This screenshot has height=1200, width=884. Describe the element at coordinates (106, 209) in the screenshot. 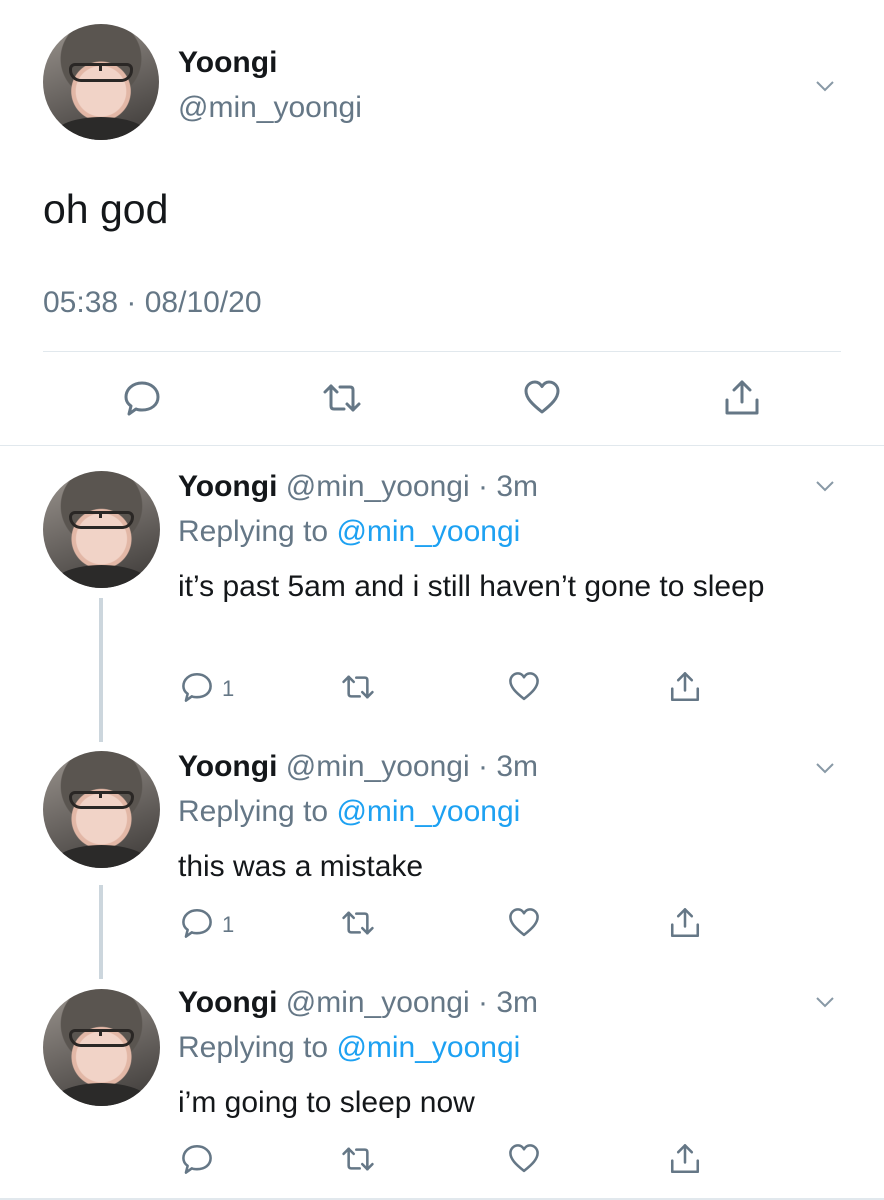

I see `tweet-text: oh god` at that location.